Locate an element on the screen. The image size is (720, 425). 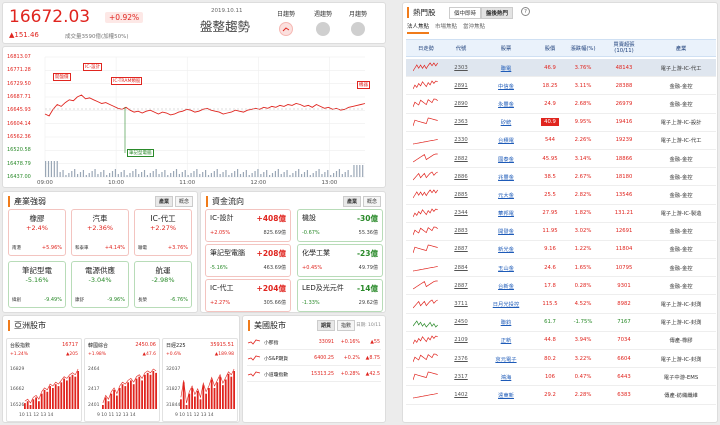
table-row: 2376 京元電子 80.2 3.22% 6604 電子上游-IC-封測 is located at coordinates (561, 359).